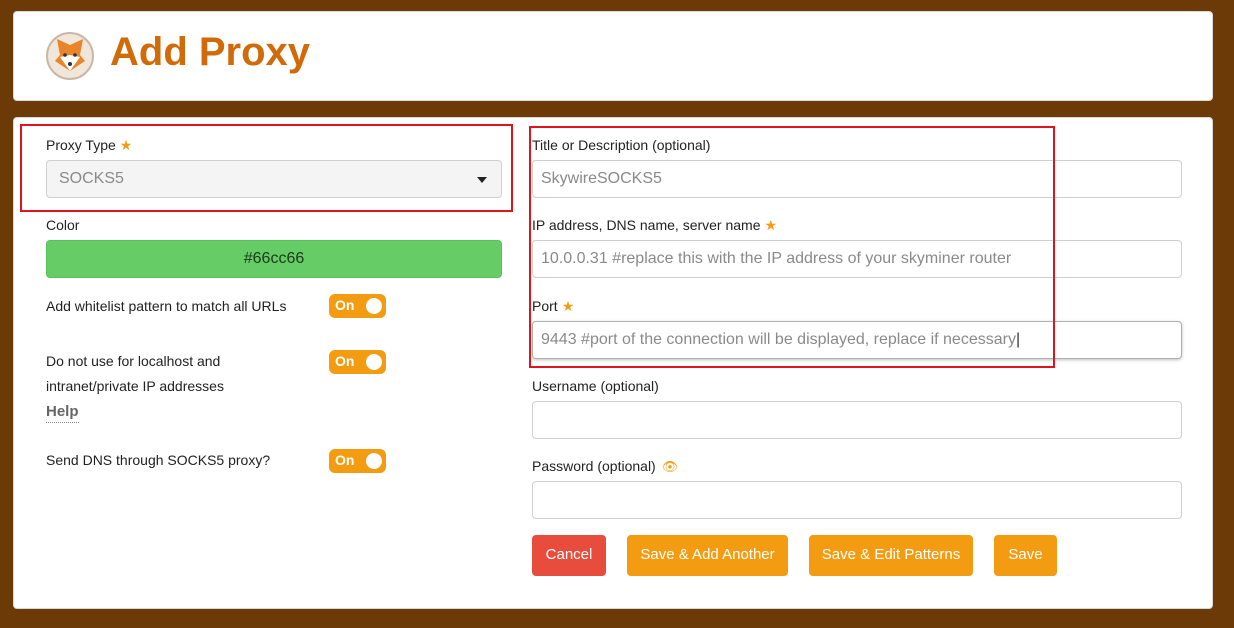 Image resolution: width=1234 pixels, height=628 pixels. I want to click on show-password-eye-icon: 👁, so click(670, 466).